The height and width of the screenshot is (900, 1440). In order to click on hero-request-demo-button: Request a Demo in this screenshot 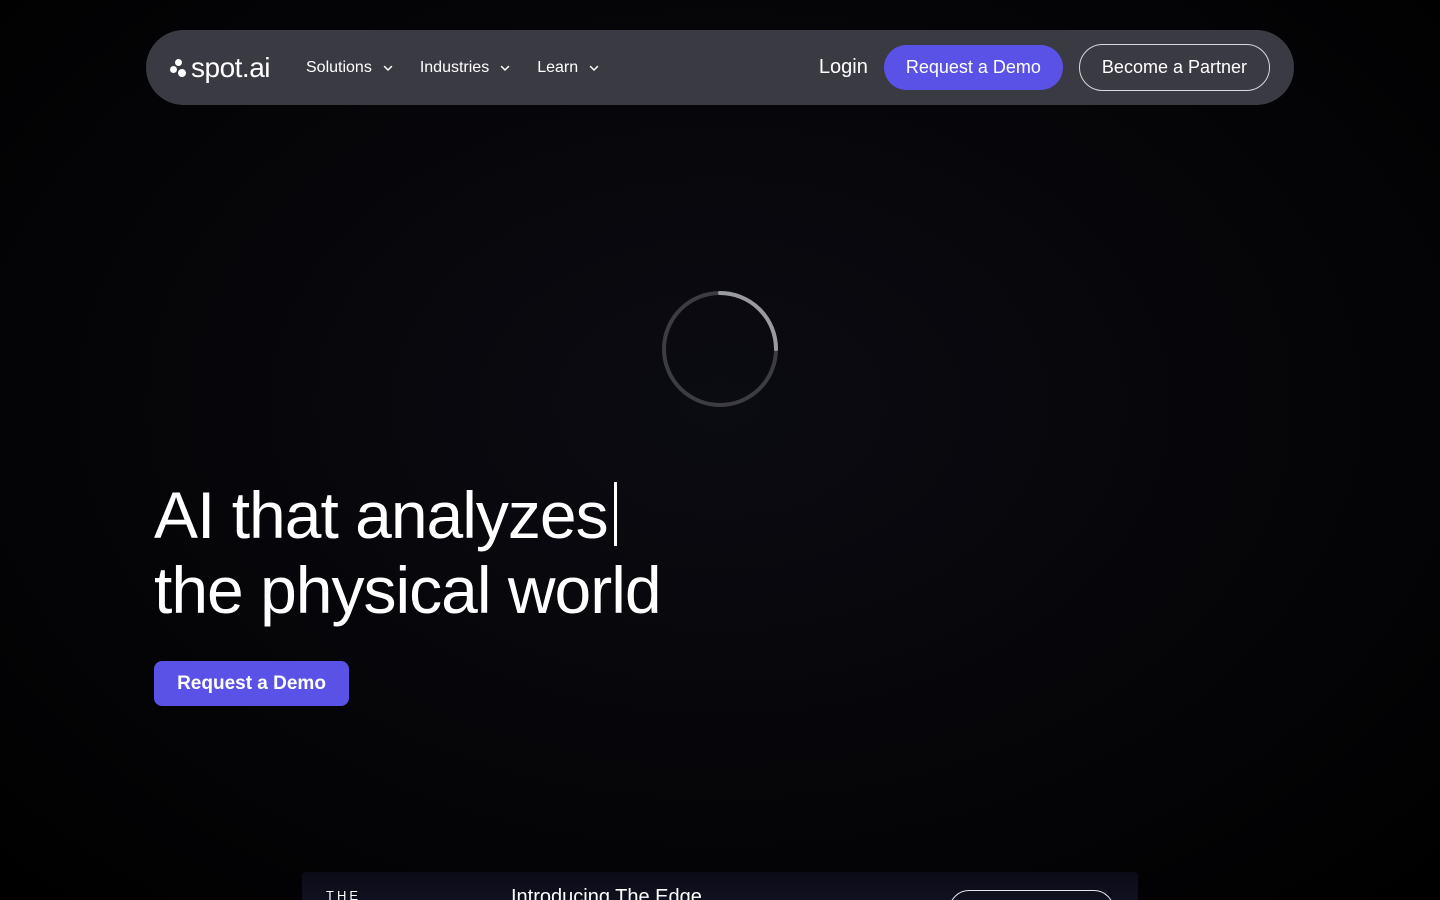, I will do `click(251, 683)`.